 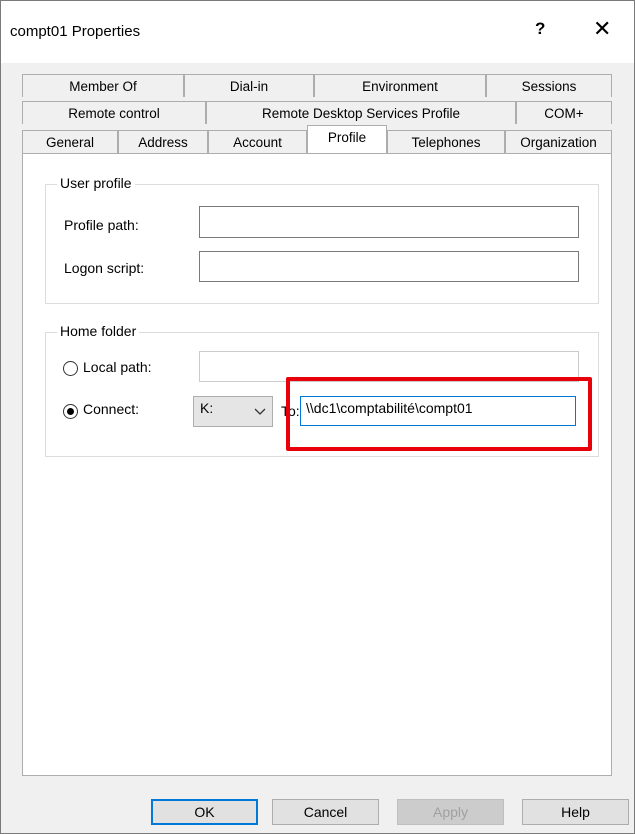 What do you see at coordinates (361, 112) in the screenshot?
I see `tab-remote-desktop-services-profile: Remote Desktop Services Profile` at bounding box center [361, 112].